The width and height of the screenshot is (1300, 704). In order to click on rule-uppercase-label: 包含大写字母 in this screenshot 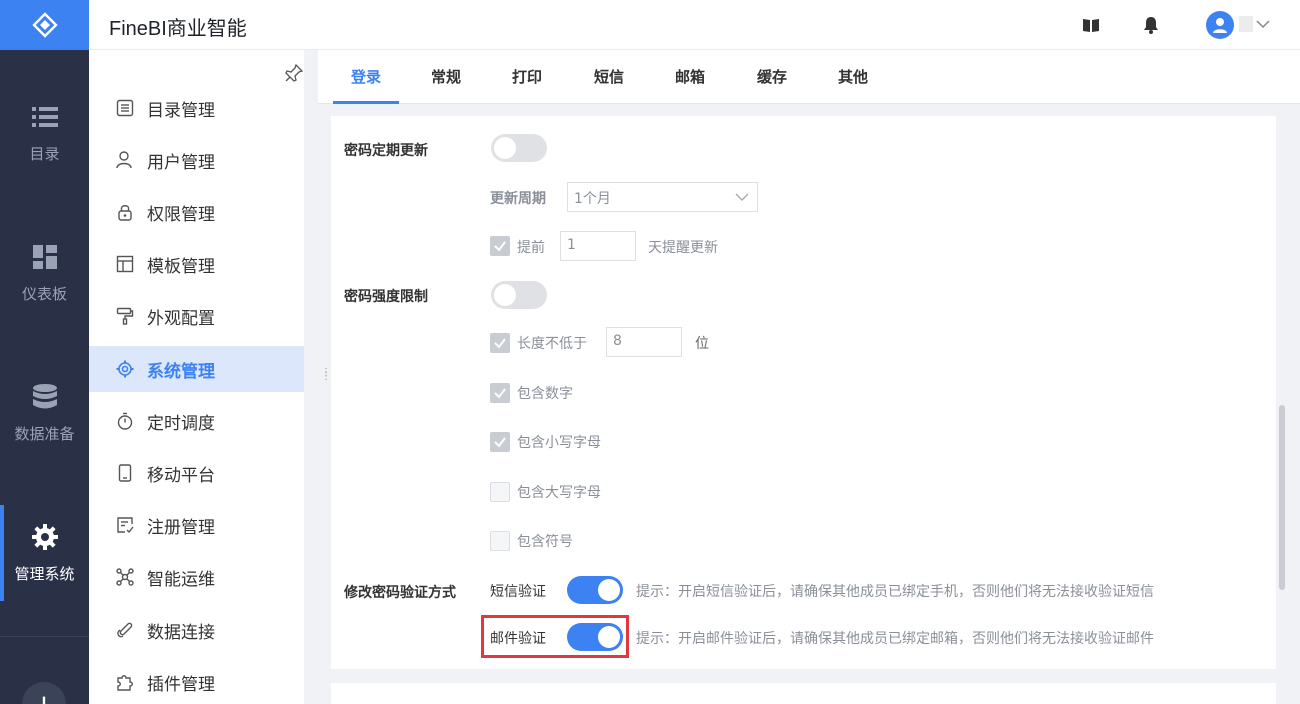, I will do `click(559, 493)`.